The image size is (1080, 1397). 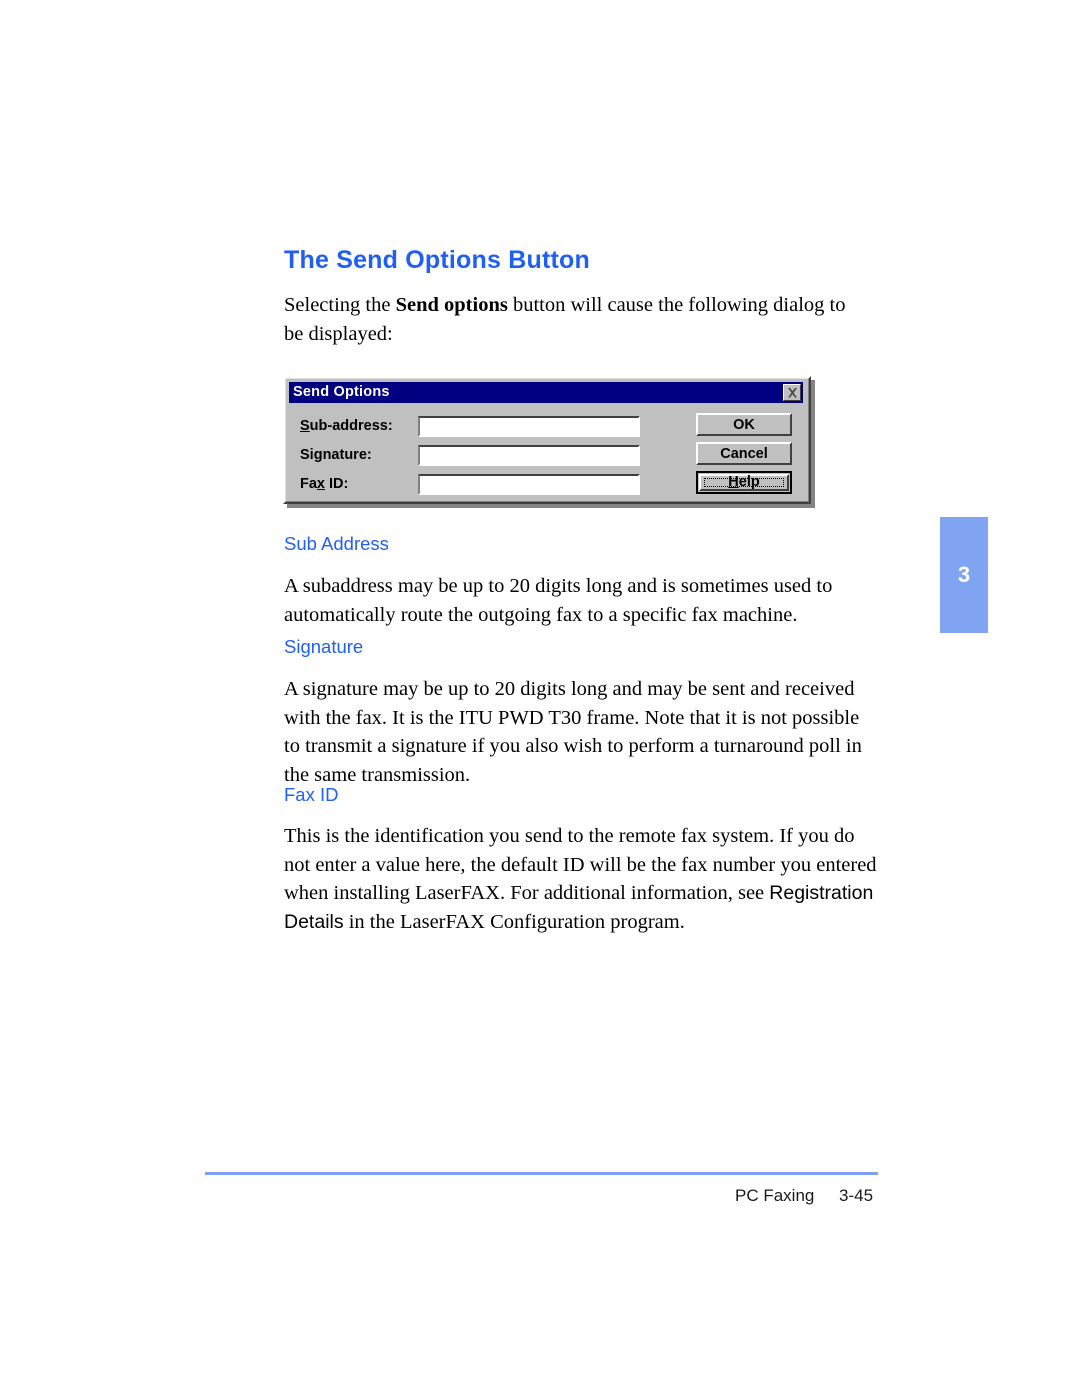 I want to click on subsection-title-signature: Signature, so click(x=324, y=646).